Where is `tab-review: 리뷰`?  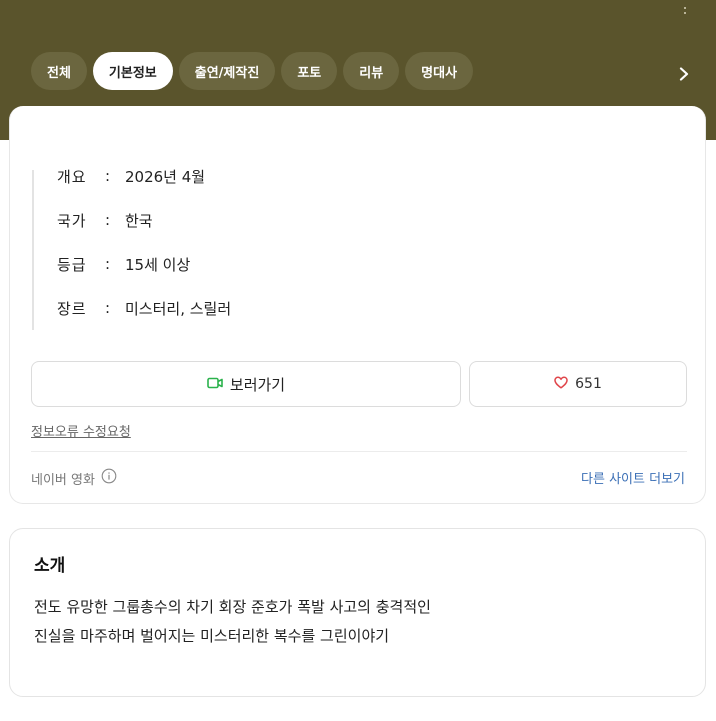 tab-review: 리뷰 is located at coordinates (371, 71).